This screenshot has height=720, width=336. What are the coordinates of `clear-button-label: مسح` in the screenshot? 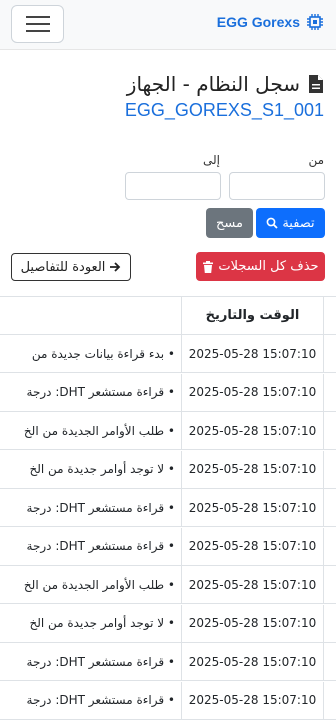 It's located at (229, 223).